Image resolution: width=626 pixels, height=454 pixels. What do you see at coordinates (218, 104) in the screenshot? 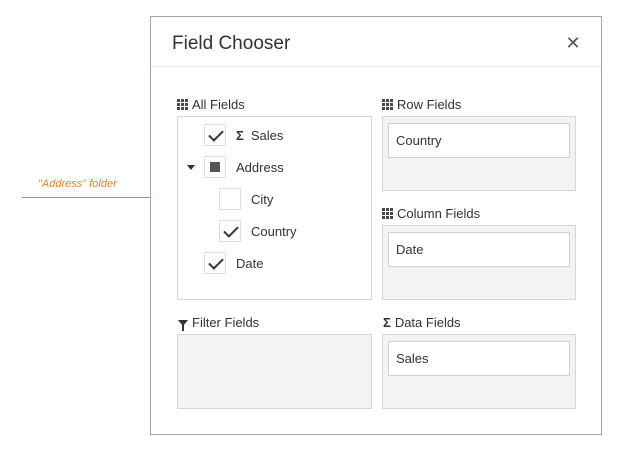
I see `all-fields-label: All Fields` at bounding box center [218, 104].